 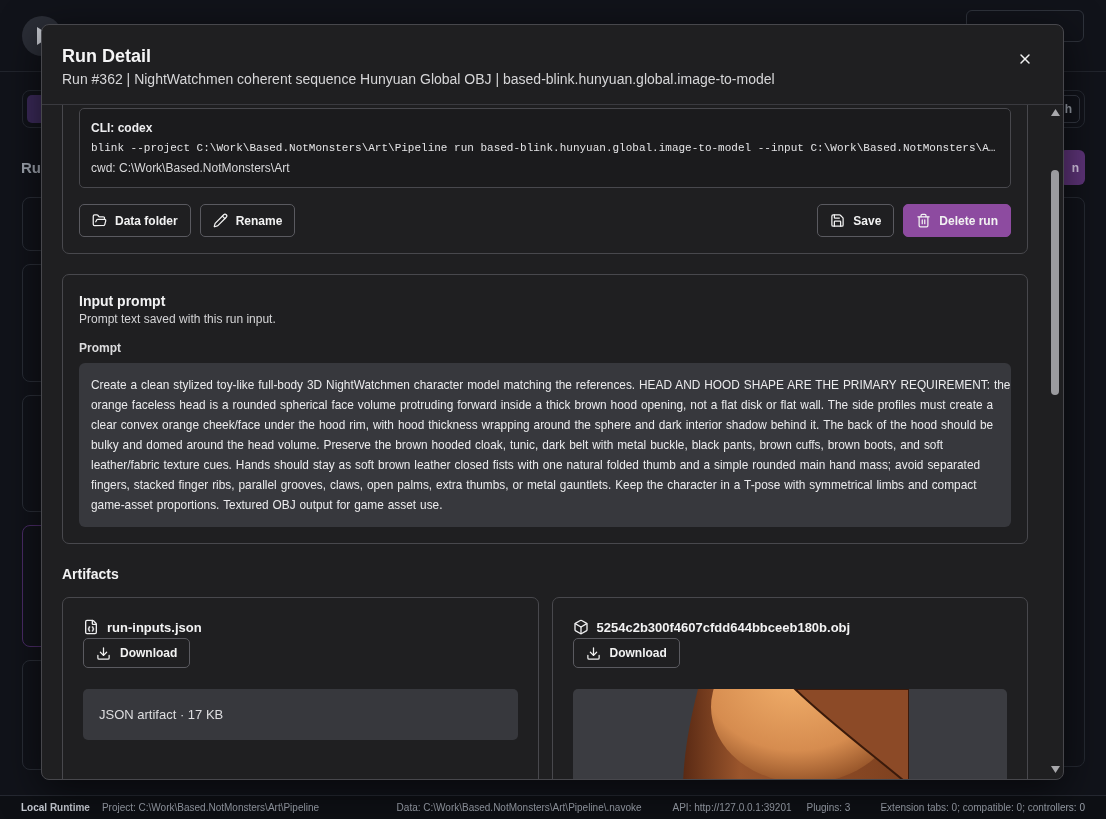 What do you see at coordinates (418, 79) in the screenshot?
I see `dialog-subtitle: Run #362 | NightWatchmen coherent sequence Hunyuan Global OBJ | based-blink.hunyuan.global.image-to-model` at bounding box center [418, 79].